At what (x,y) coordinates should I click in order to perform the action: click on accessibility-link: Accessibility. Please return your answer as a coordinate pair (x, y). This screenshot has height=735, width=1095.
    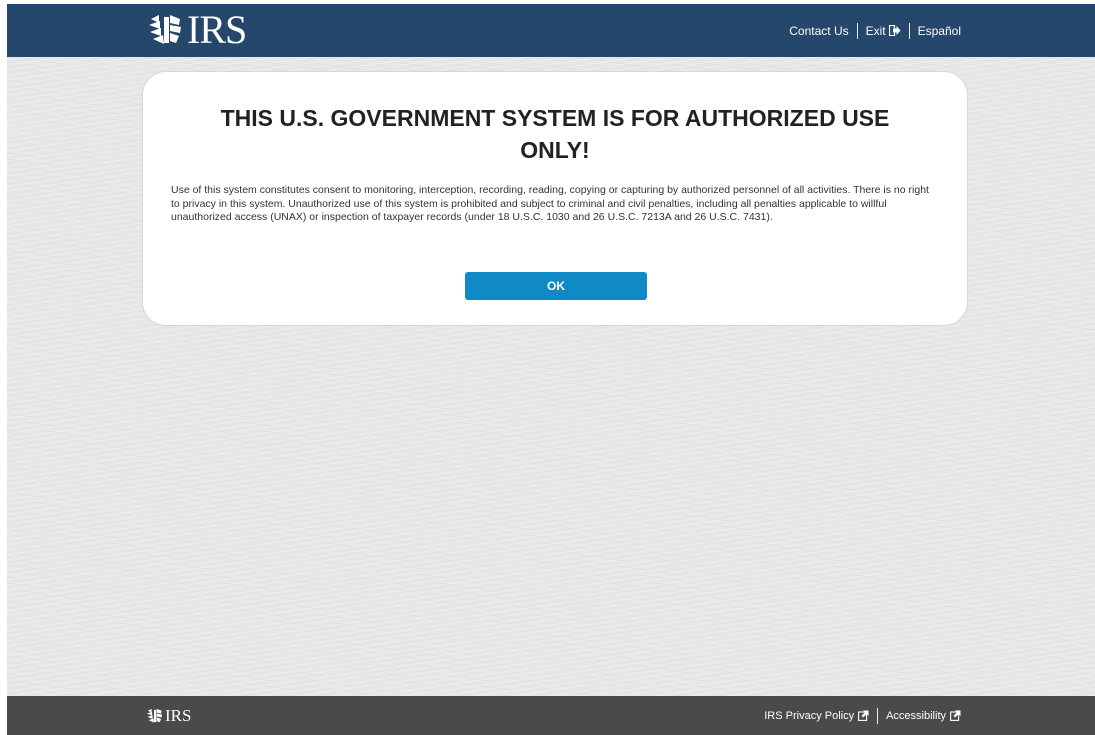
    Looking at the image, I should click on (923, 716).